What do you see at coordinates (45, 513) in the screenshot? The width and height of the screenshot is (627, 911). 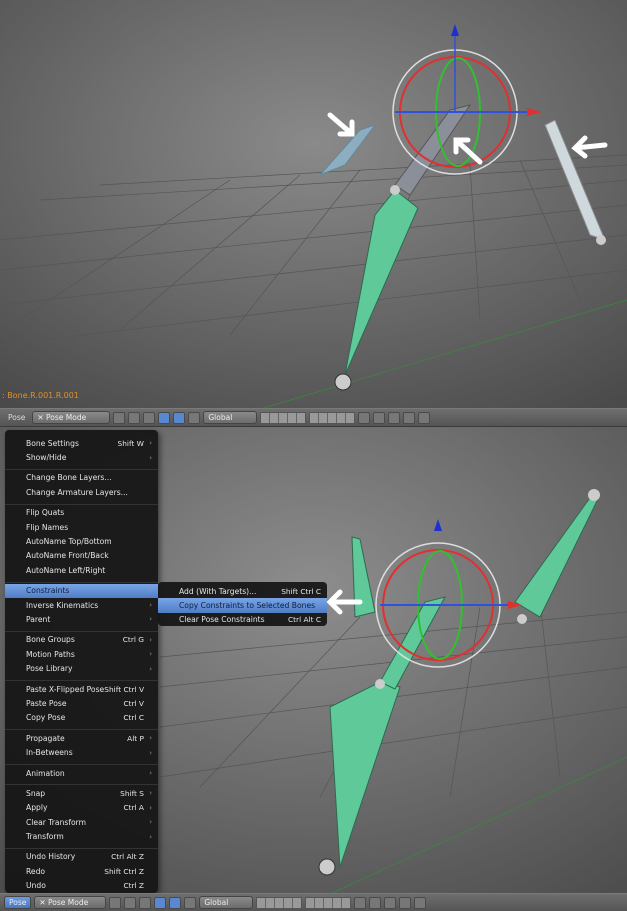 I see `menu-item-label: Flip Quats` at bounding box center [45, 513].